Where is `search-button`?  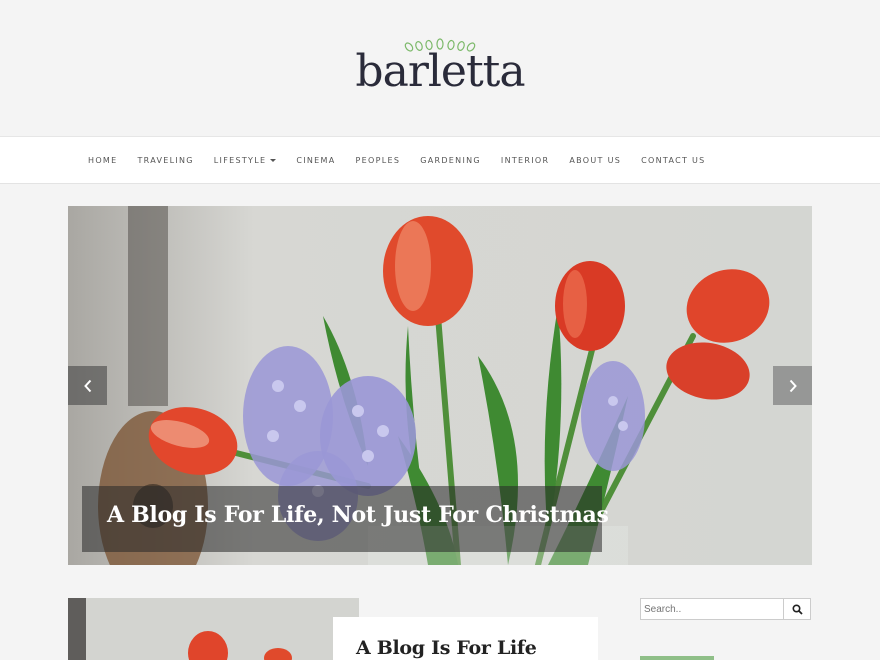
search-button is located at coordinates (797, 609).